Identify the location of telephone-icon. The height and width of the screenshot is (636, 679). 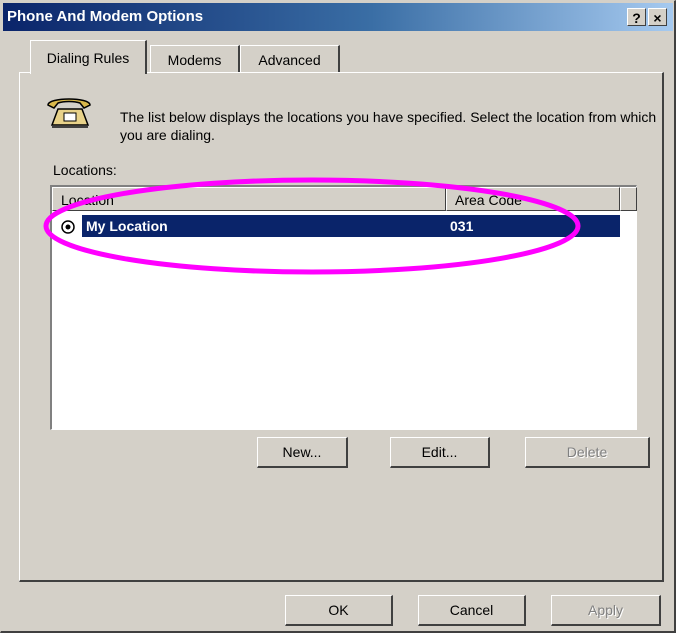
(69, 113).